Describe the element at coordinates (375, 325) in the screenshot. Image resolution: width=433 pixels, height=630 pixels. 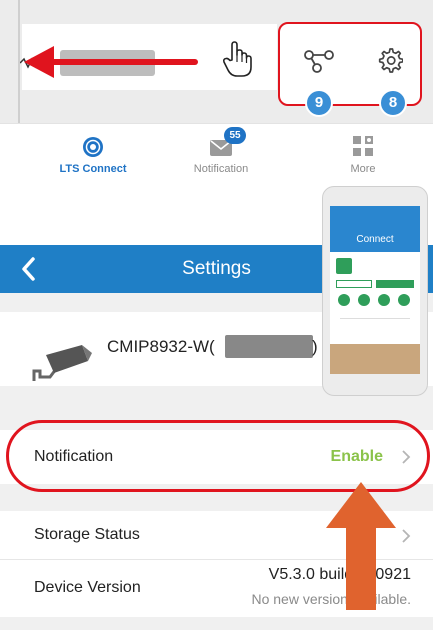
I see `phone-description` at that location.